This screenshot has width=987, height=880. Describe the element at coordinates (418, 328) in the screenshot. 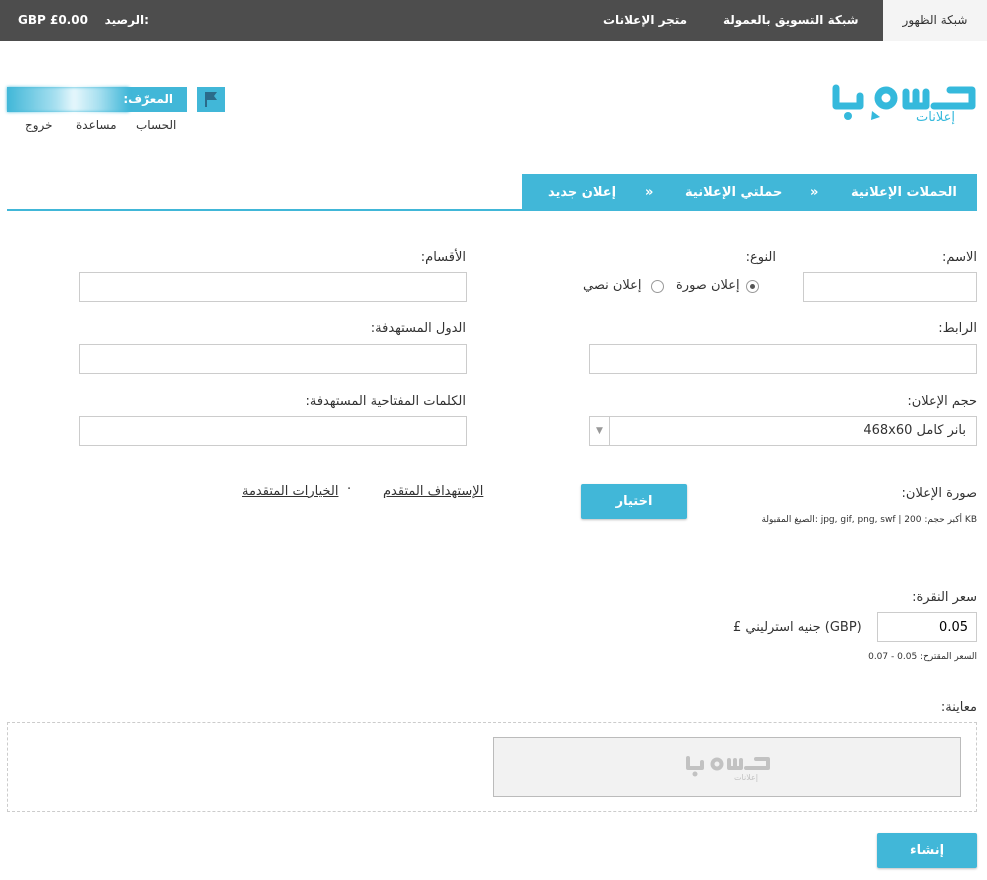

I see `target-countries-label: الدول المستهدفة:` at that location.